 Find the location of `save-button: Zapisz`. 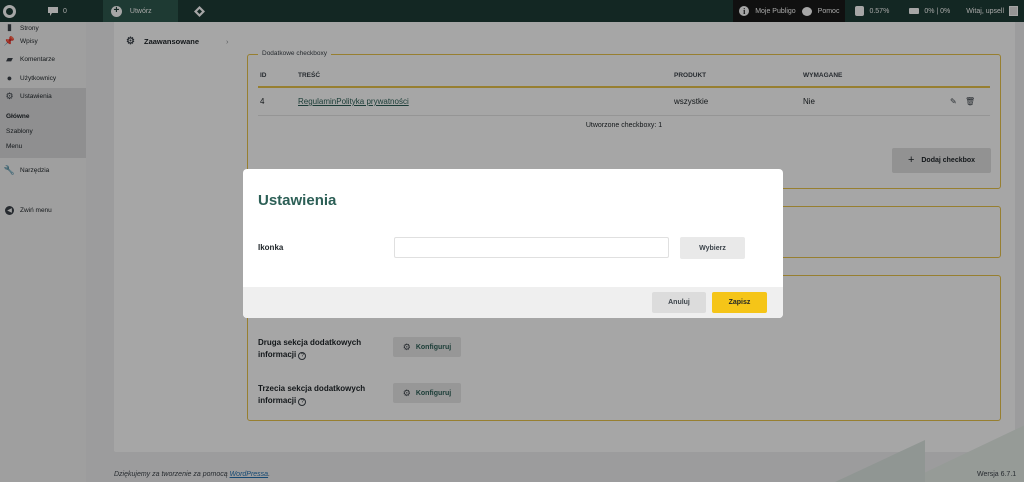

save-button: Zapisz is located at coordinates (739, 302).